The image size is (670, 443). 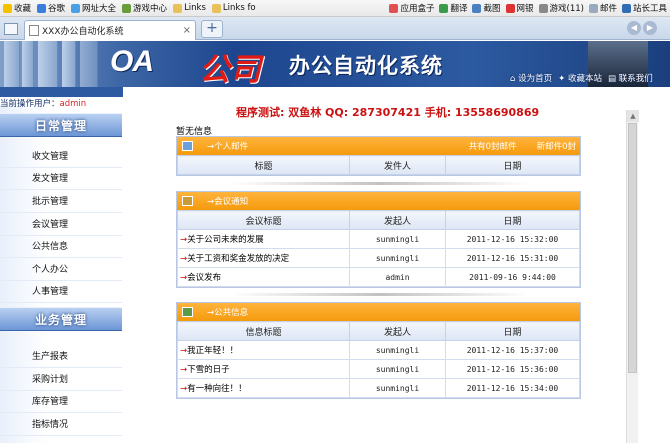 I want to click on tab-active: XXX办公自动化系统 ×, so click(x=110, y=30).